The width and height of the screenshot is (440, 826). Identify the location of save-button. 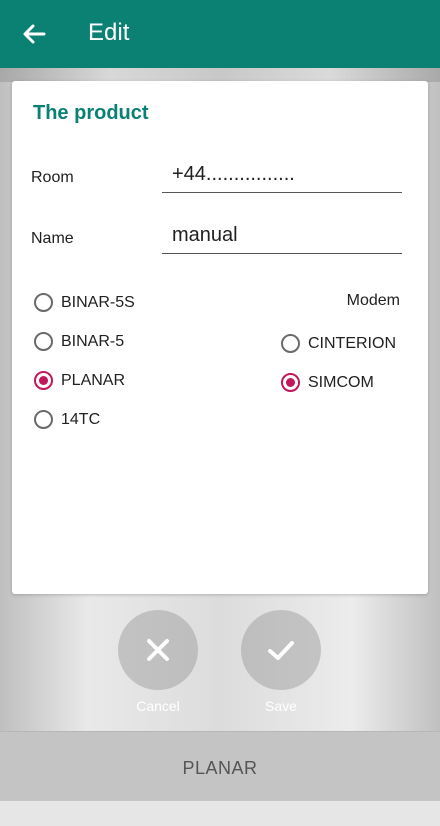
(281, 650).